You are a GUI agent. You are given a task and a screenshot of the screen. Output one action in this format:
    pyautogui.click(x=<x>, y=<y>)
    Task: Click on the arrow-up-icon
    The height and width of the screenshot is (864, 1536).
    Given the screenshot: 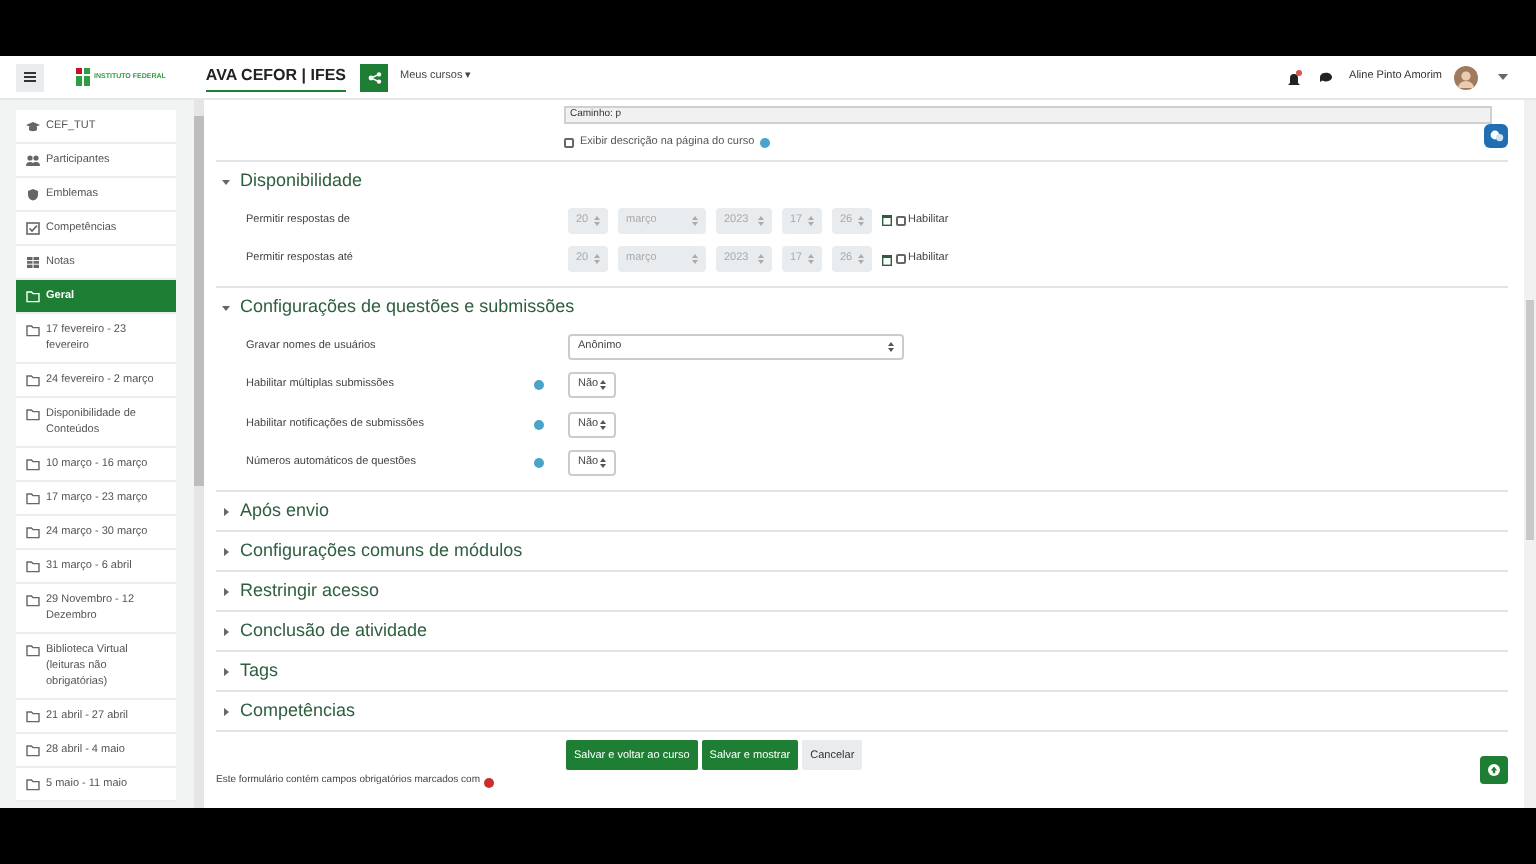 What is the action you would take?
    pyautogui.click(x=1494, y=770)
    